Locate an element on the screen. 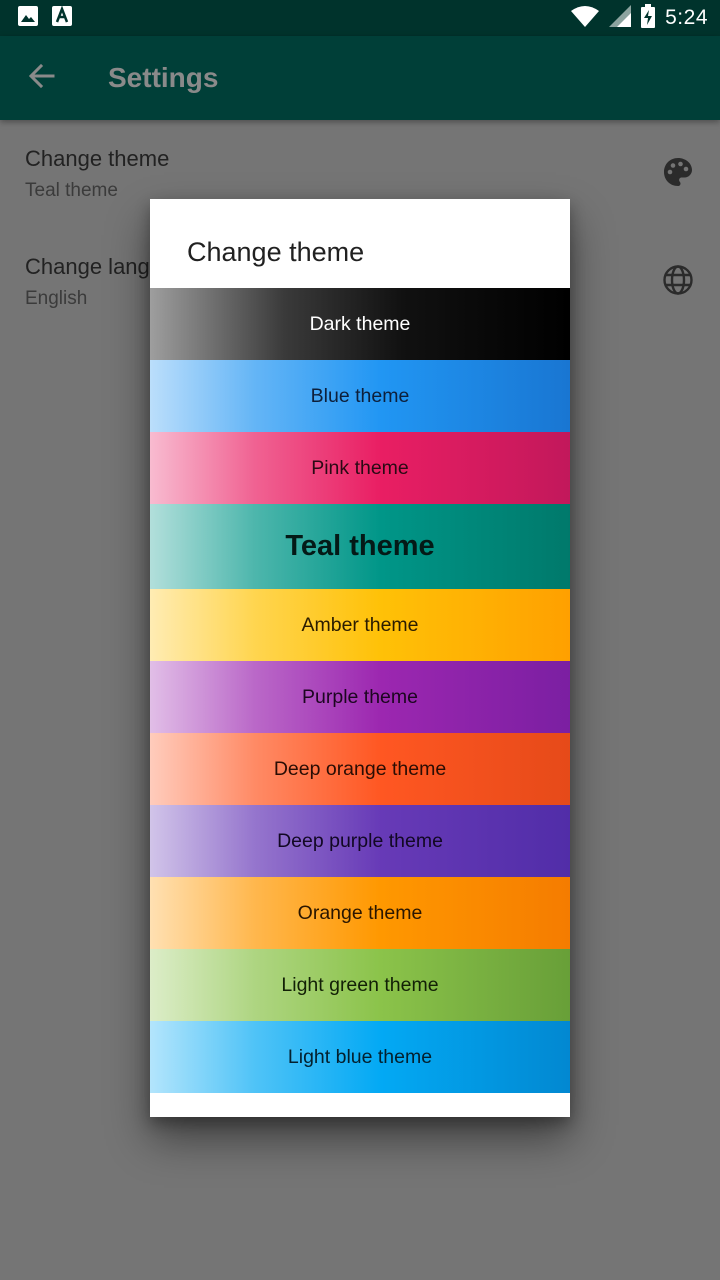  theme-option-deep-orange: Deep orange theme is located at coordinates (360, 769).